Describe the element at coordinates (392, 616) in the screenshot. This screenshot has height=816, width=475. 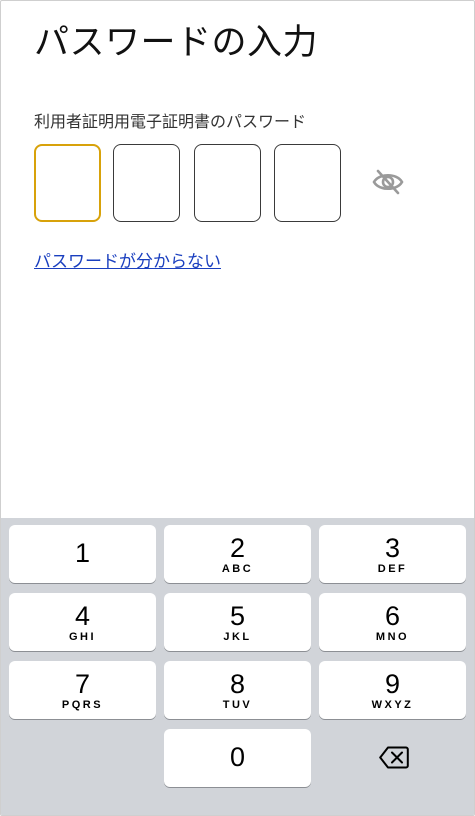
I see `key-digit: 6` at that location.